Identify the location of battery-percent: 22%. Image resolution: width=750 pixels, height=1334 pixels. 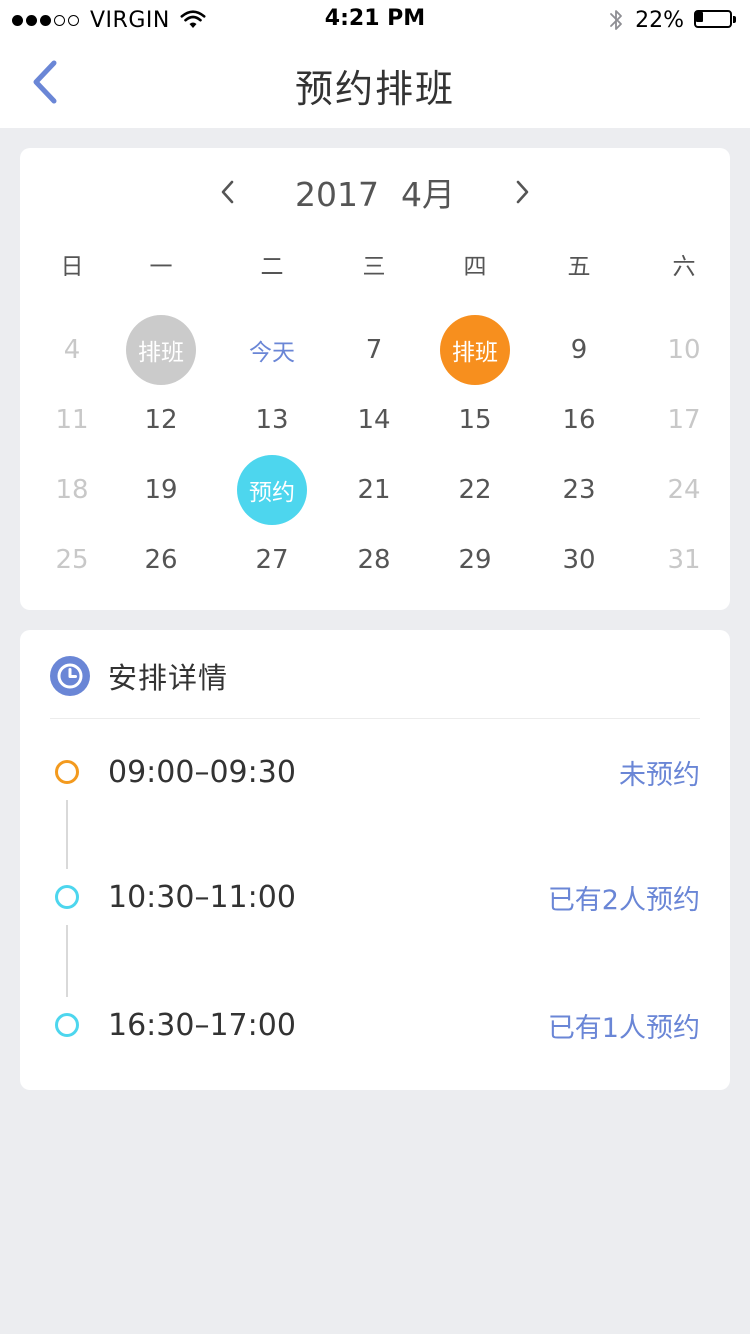
(659, 20).